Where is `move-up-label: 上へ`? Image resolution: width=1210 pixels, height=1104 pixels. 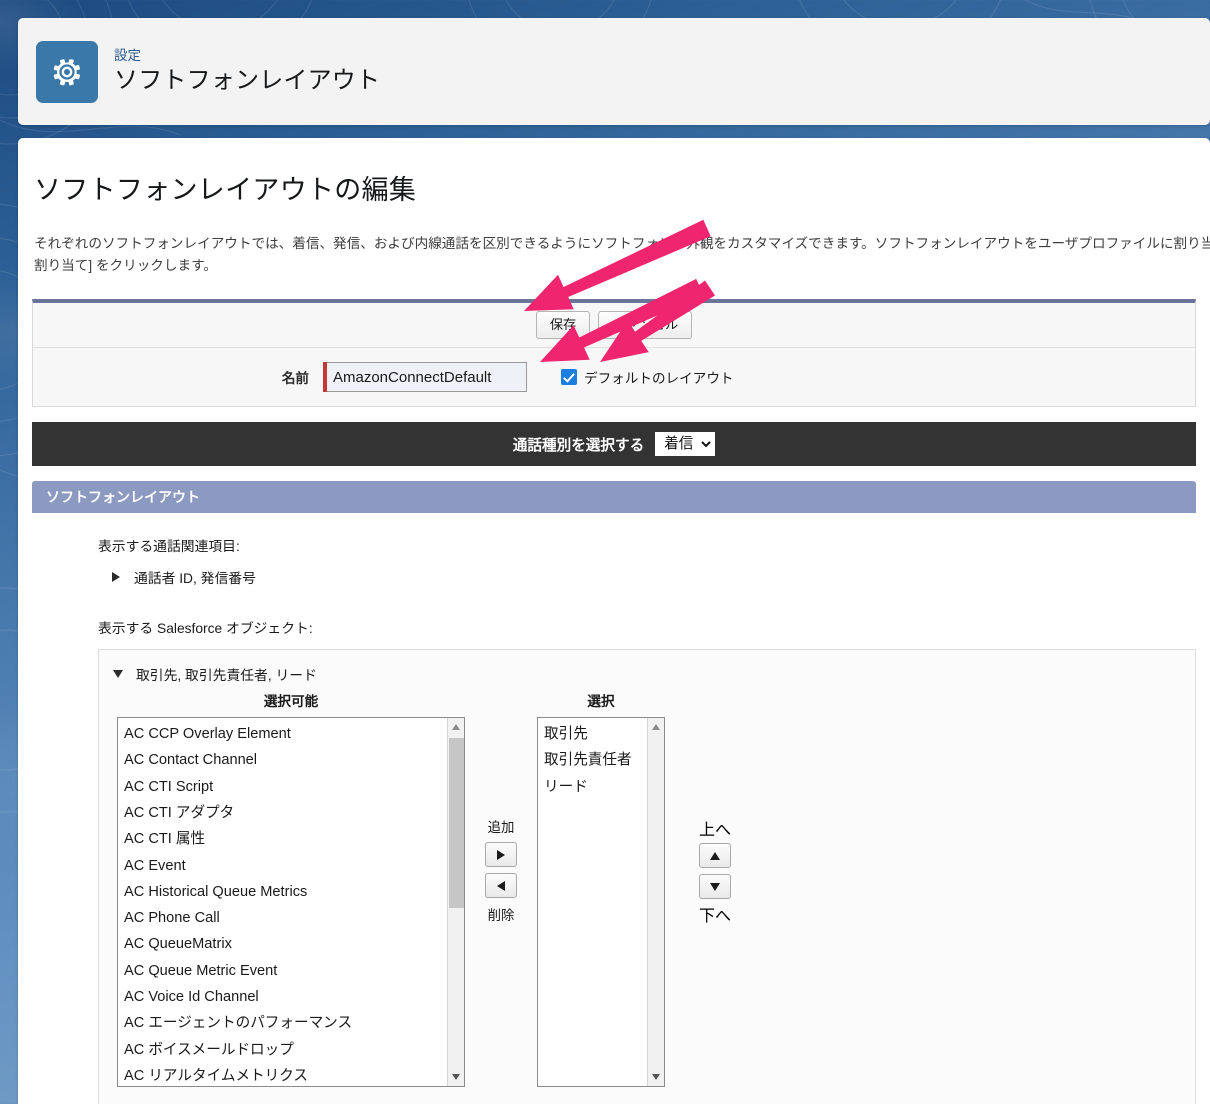
move-up-label: 上へ is located at coordinates (714, 831).